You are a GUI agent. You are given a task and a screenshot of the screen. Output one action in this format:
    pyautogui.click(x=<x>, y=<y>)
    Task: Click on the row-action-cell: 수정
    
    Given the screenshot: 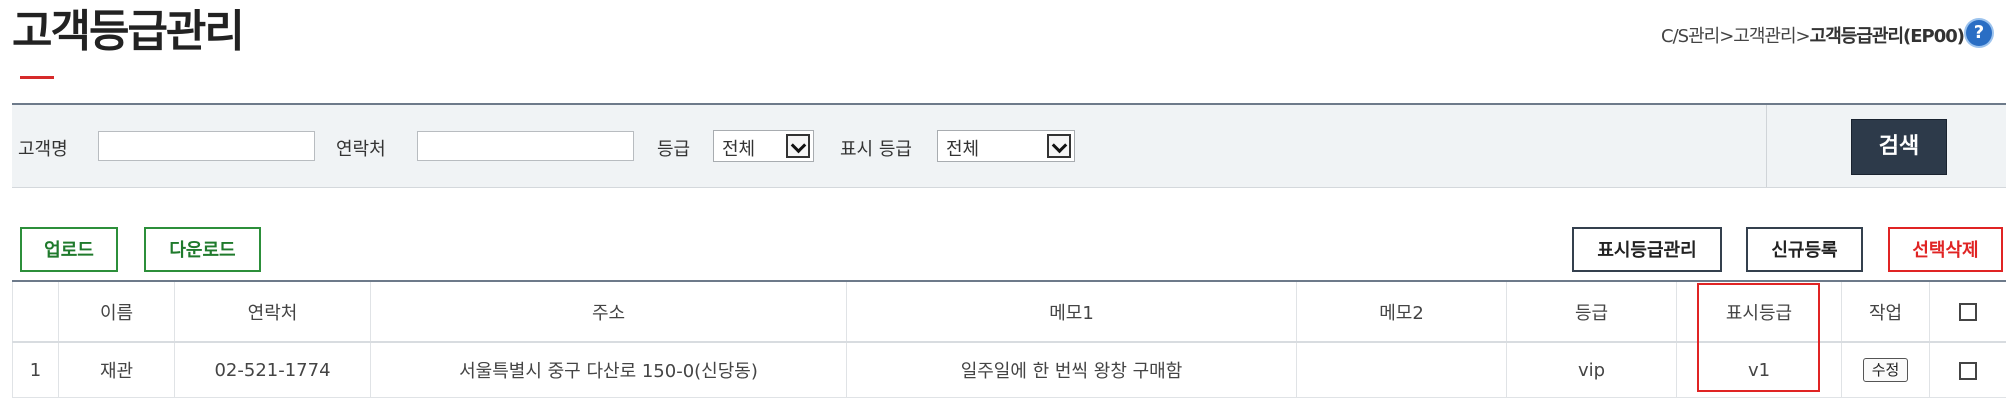 What is the action you would take?
    pyautogui.click(x=1885, y=370)
    